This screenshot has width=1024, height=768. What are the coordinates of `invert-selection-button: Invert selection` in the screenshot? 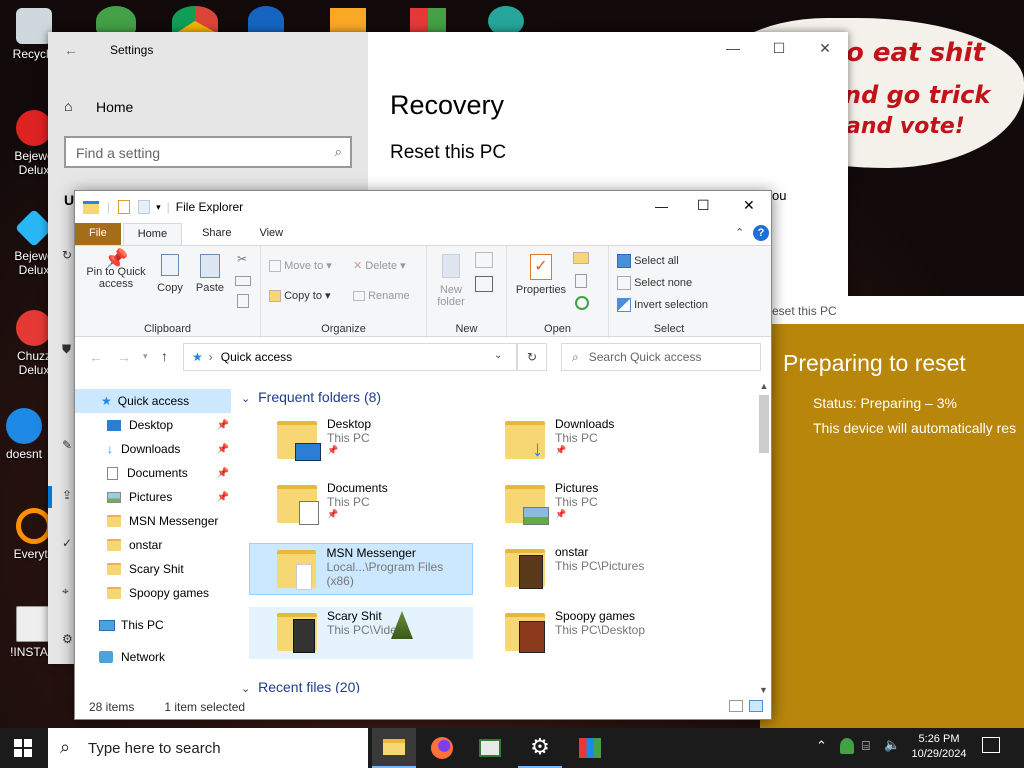 It's located at (662, 305).